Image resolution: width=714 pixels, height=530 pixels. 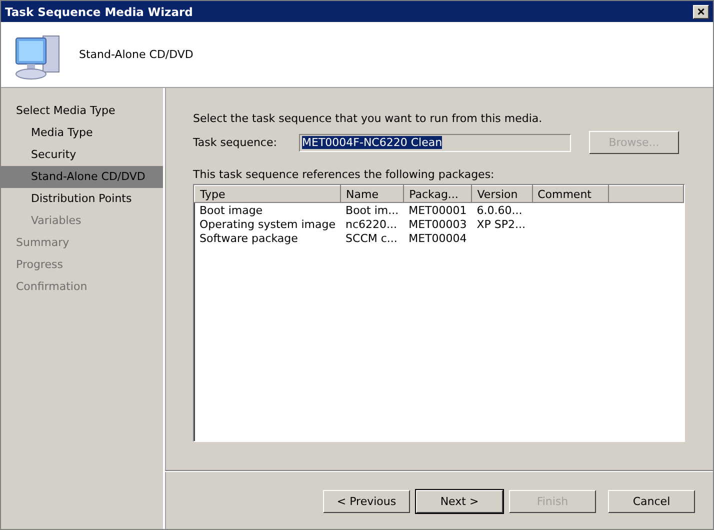 What do you see at coordinates (267, 224) in the screenshot?
I see `table-cell-text: Operating system image` at bounding box center [267, 224].